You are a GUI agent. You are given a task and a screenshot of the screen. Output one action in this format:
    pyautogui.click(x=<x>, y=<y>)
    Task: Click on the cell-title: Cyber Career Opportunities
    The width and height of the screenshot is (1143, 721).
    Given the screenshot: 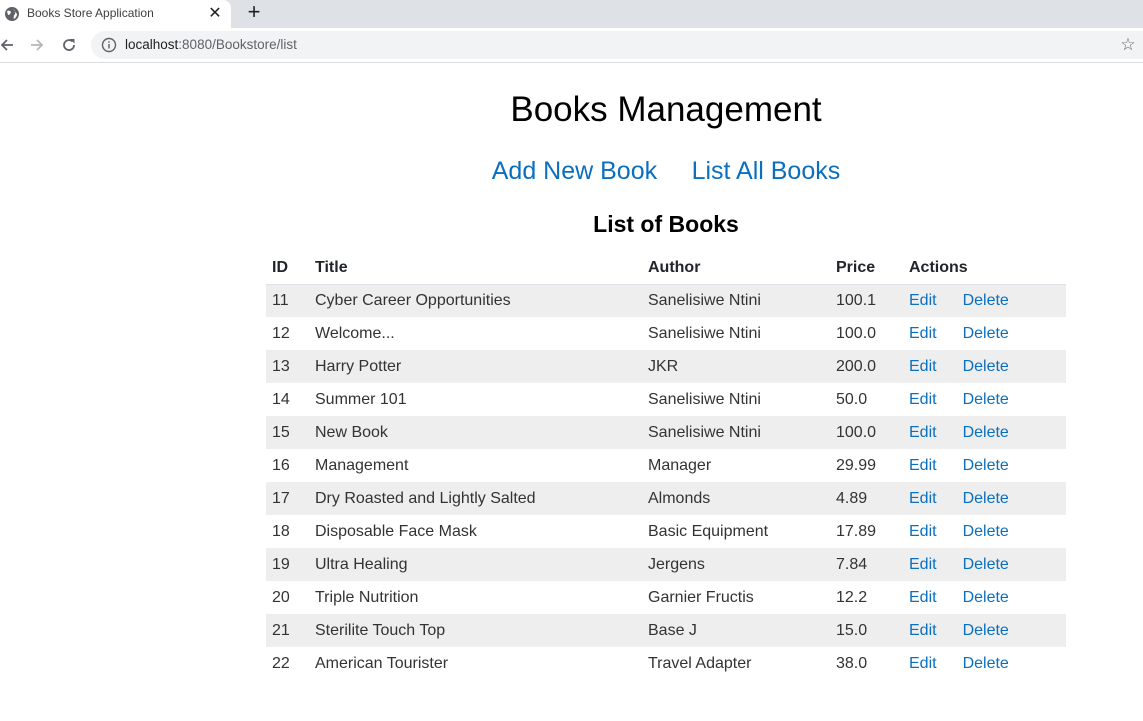 What is the action you would take?
    pyautogui.click(x=413, y=300)
    